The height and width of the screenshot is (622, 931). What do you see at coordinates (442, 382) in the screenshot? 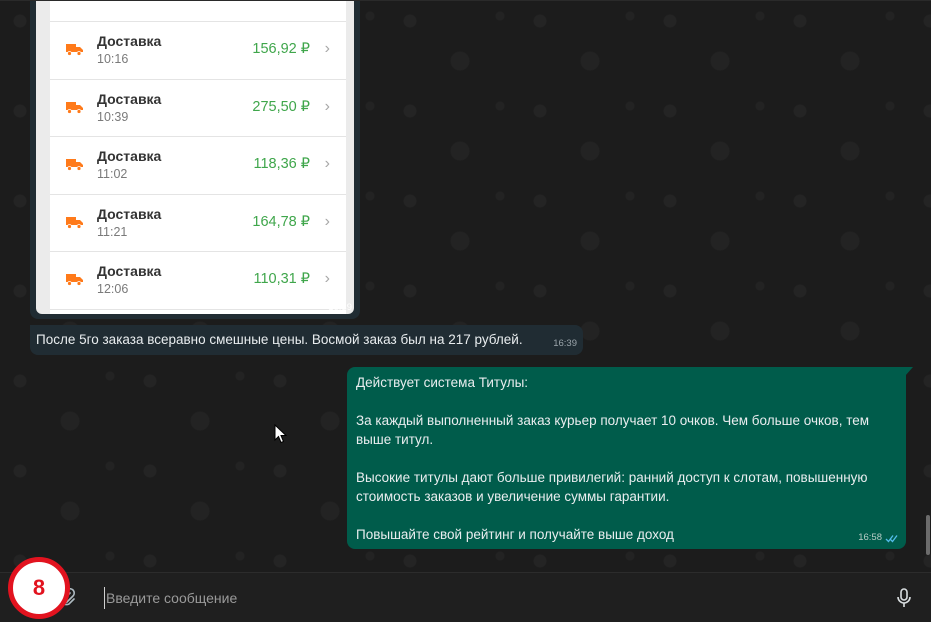
I see `message-paragraph: Действует система Титулы:` at bounding box center [442, 382].